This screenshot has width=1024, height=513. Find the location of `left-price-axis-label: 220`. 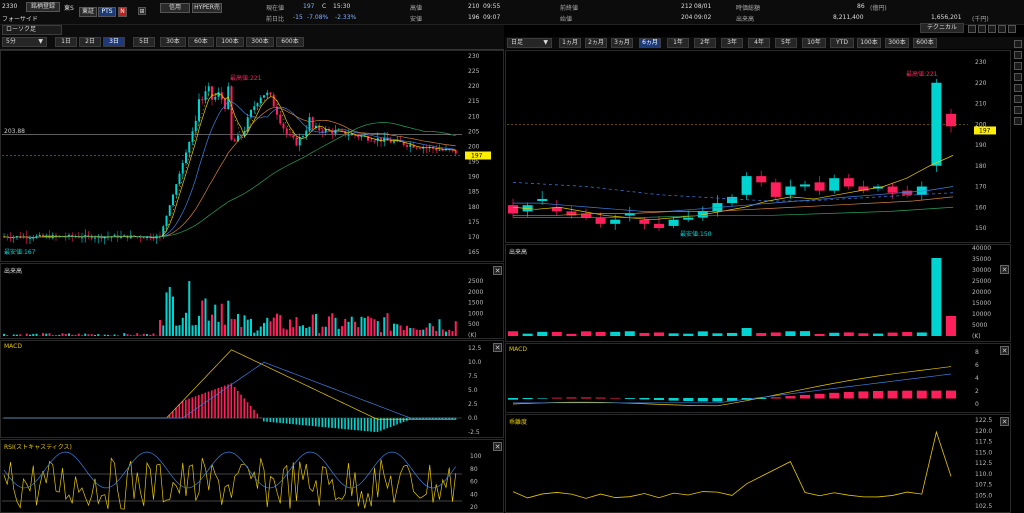

left-price-axis-label: 220 is located at coordinates (474, 86).